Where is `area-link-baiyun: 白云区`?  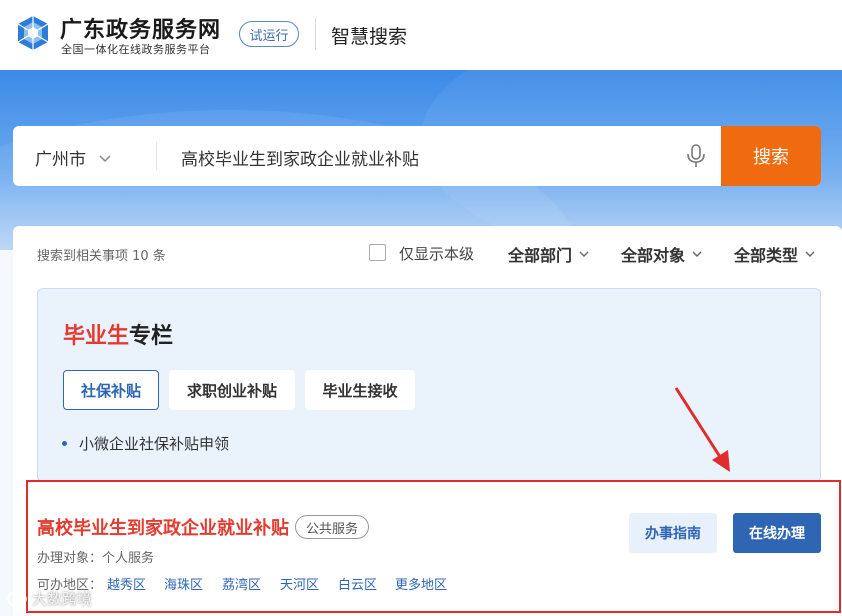 area-link-baiyun: 白云区 is located at coordinates (357, 583).